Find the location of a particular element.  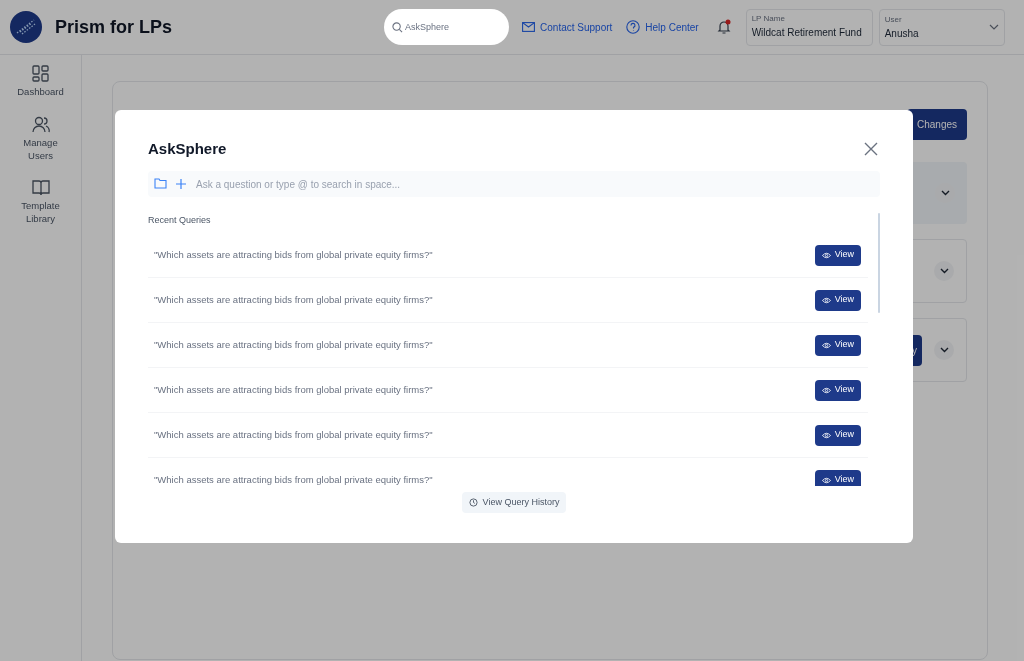

field-value: Wildcat Retirement Fund is located at coordinates (807, 32).